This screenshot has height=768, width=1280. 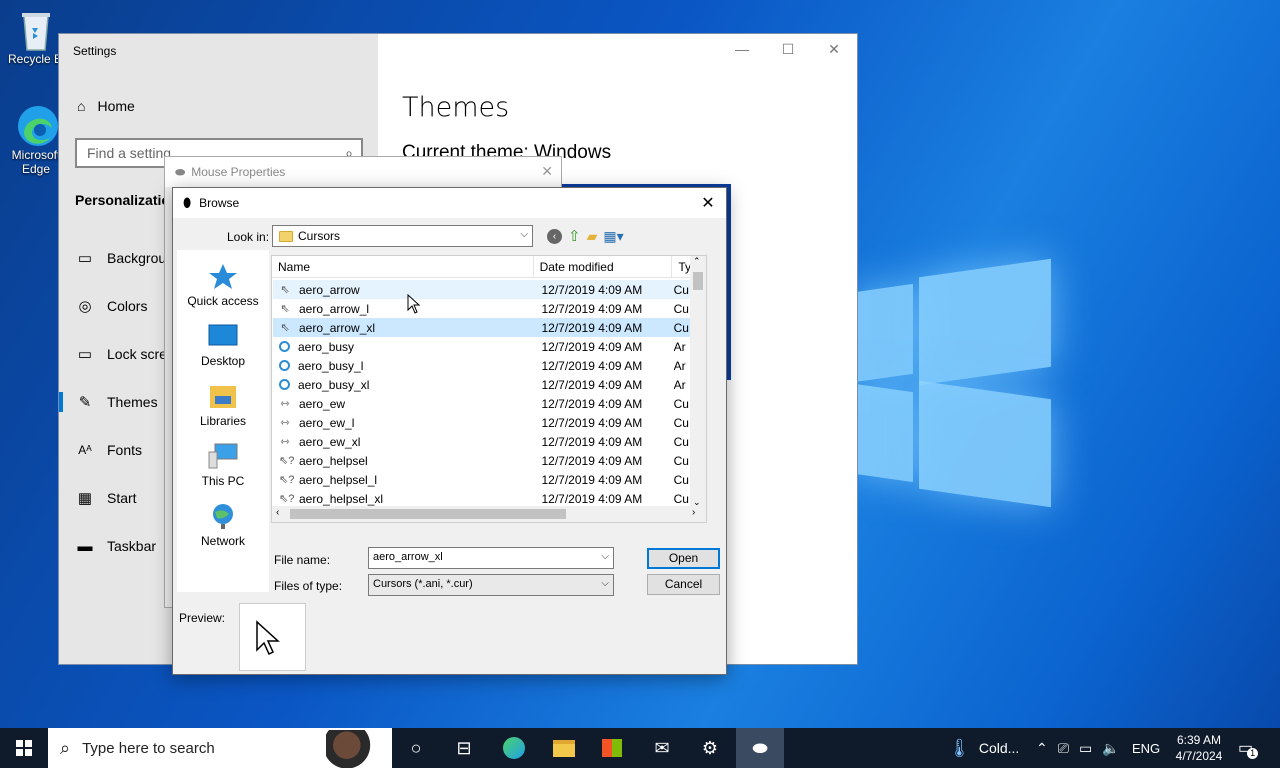 What do you see at coordinates (697, 261) in the screenshot?
I see `scroll-up-icon: ⌃` at bounding box center [697, 261].